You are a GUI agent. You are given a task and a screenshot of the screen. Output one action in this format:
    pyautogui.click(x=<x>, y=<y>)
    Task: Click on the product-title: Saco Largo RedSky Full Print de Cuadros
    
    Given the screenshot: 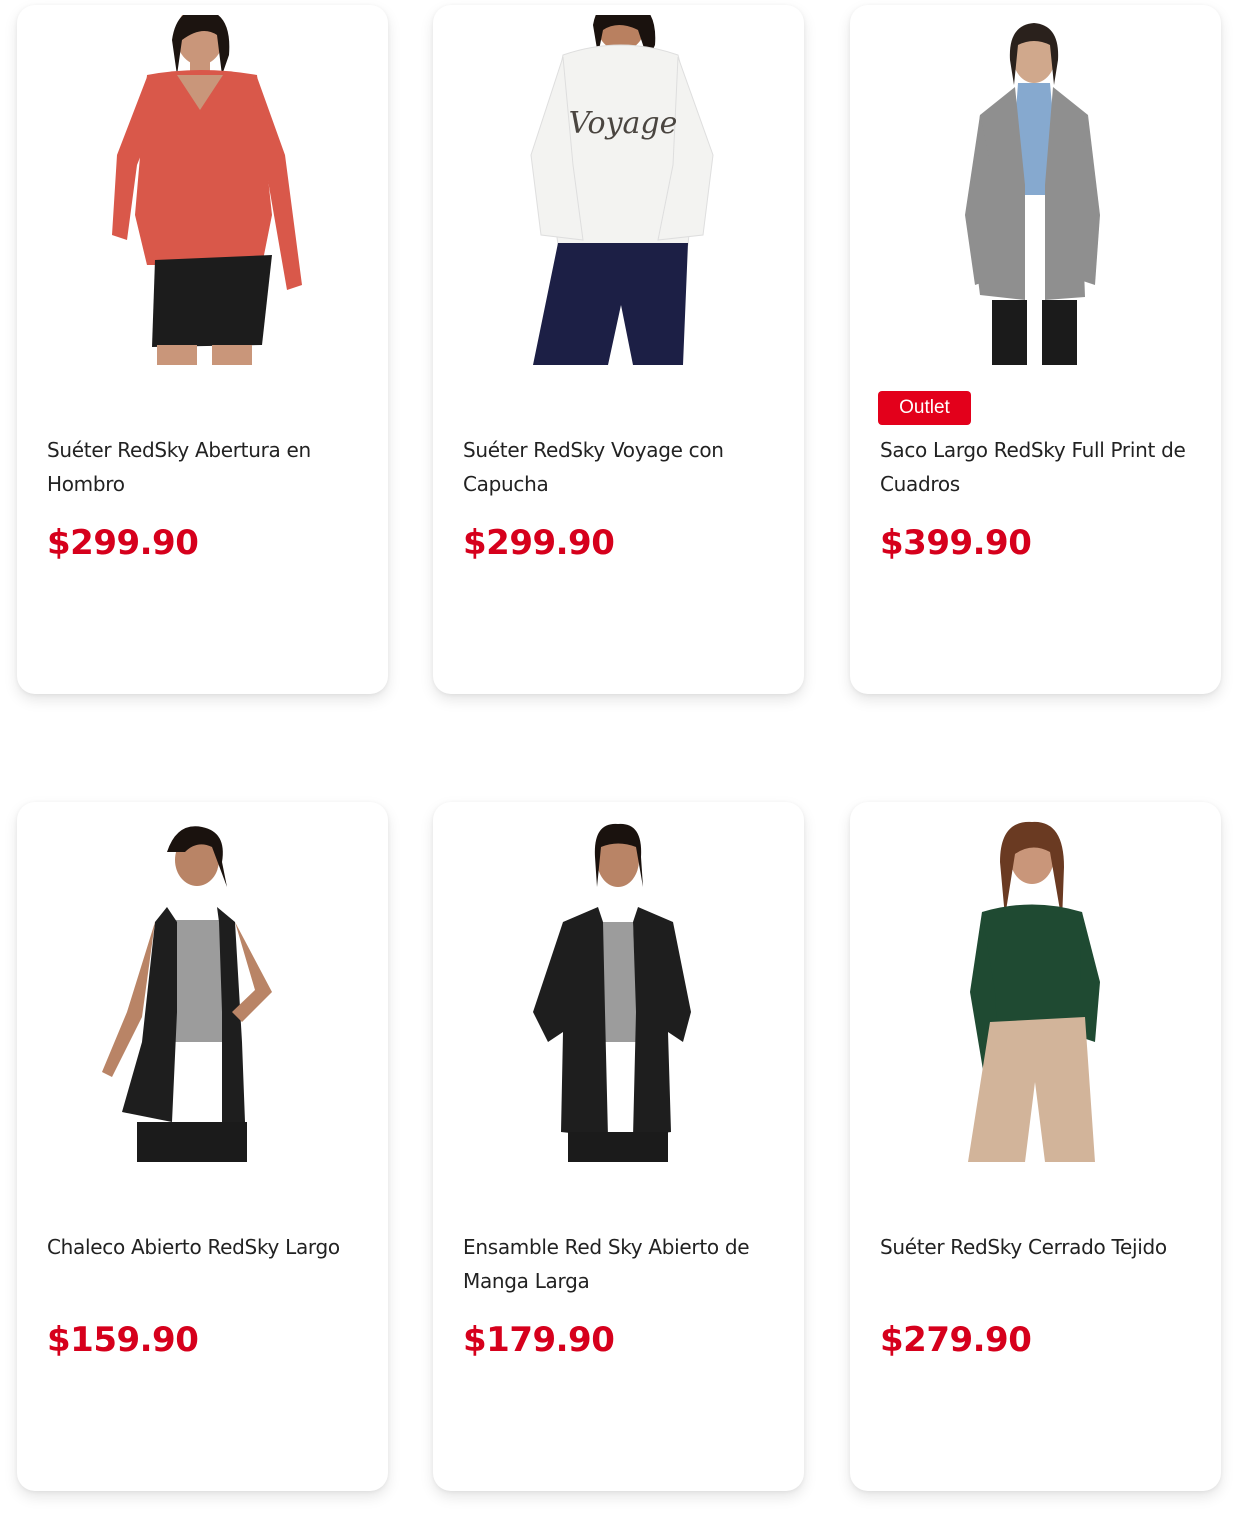 What is the action you would take?
    pyautogui.click(x=1040, y=467)
    